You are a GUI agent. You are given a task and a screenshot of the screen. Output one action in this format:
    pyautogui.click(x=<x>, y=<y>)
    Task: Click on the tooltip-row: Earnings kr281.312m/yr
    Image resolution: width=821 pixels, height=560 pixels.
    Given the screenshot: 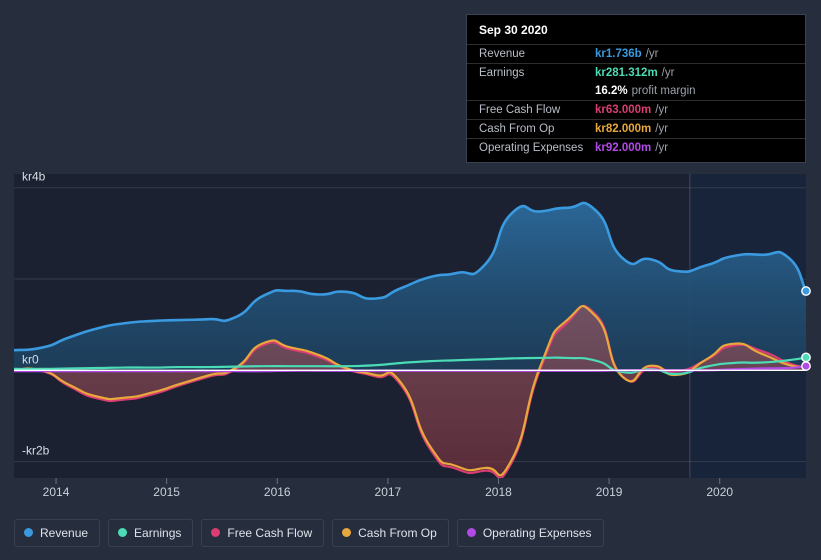 What is the action you would take?
    pyautogui.click(x=636, y=72)
    